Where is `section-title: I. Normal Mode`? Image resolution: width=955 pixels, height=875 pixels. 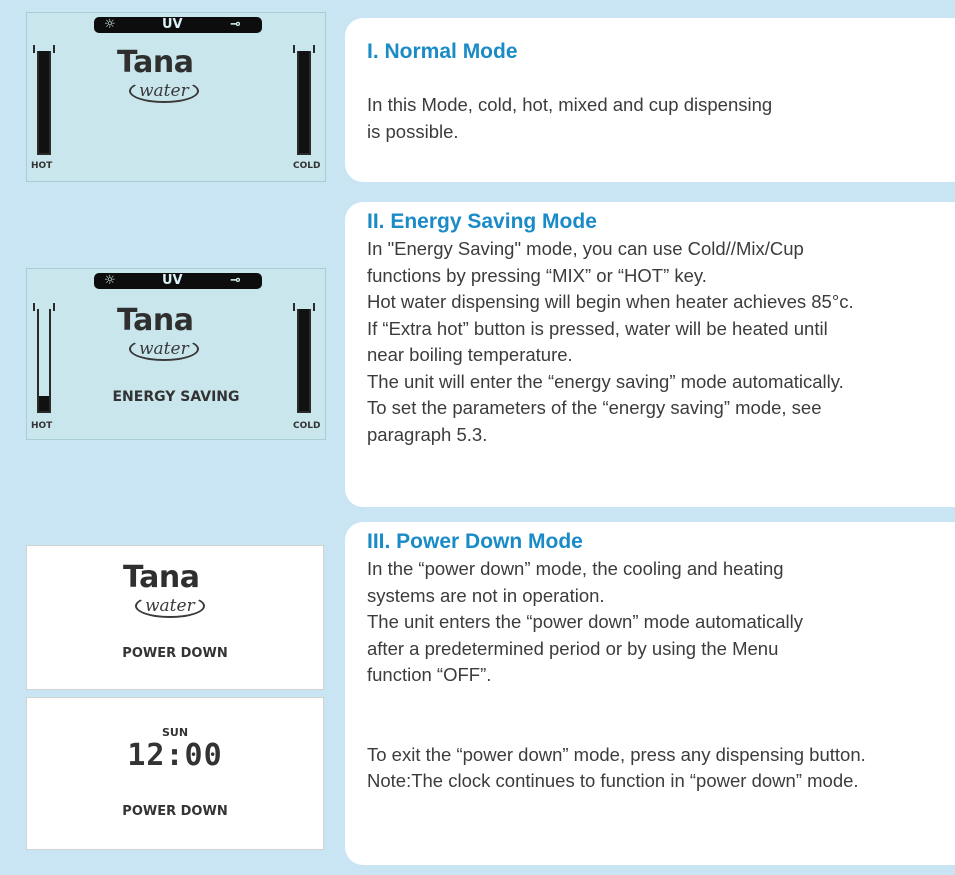 section-title: I. Normal Mode is located at coordinates (442, 51).